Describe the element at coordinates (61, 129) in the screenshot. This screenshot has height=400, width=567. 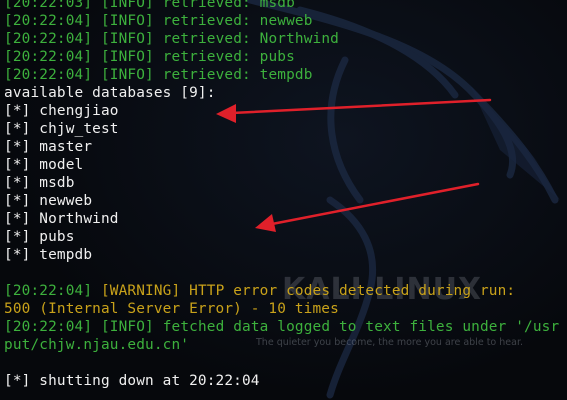
I see `database-item: [*] chjw_test` at that location.